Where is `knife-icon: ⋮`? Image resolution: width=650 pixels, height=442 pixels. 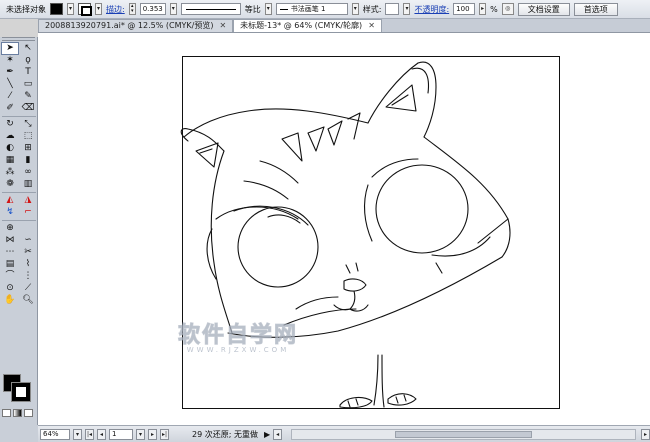 knife-icon: ⋮ is located at coordinates (28, 276).